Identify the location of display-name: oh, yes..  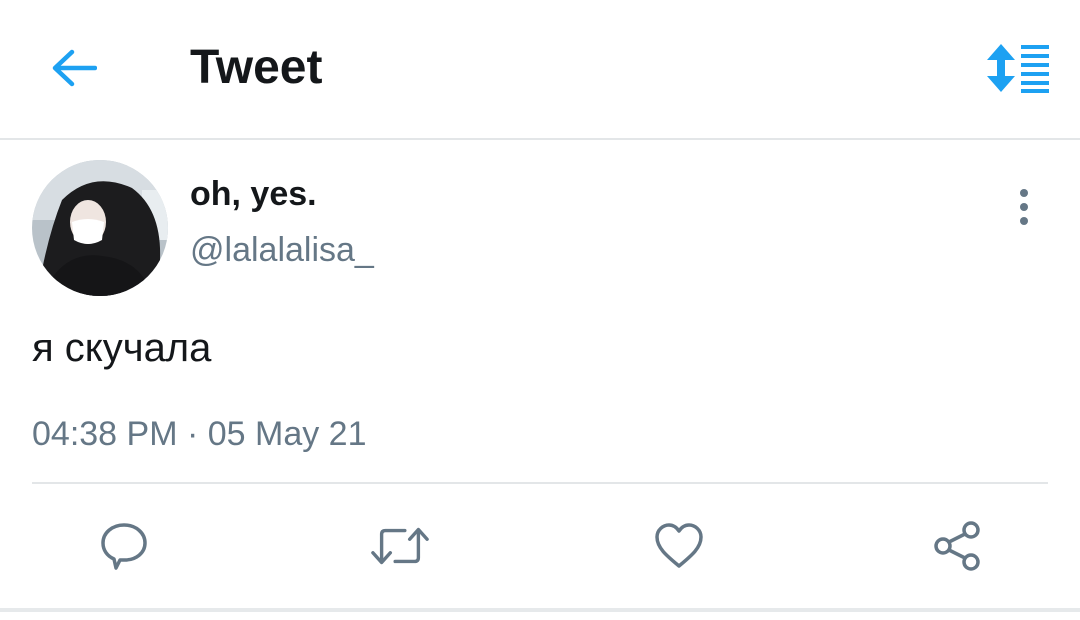
(253, 194).